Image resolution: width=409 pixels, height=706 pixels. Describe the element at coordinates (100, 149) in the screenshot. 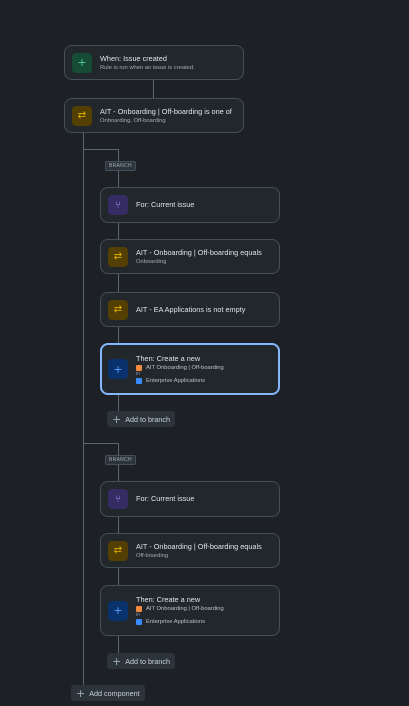

I see `connector-branch1-elbow` at that location.